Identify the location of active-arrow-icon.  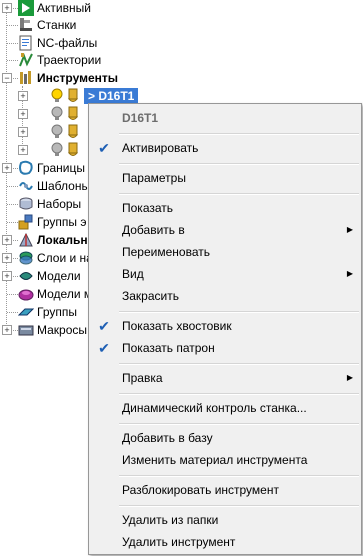
(26, 8).